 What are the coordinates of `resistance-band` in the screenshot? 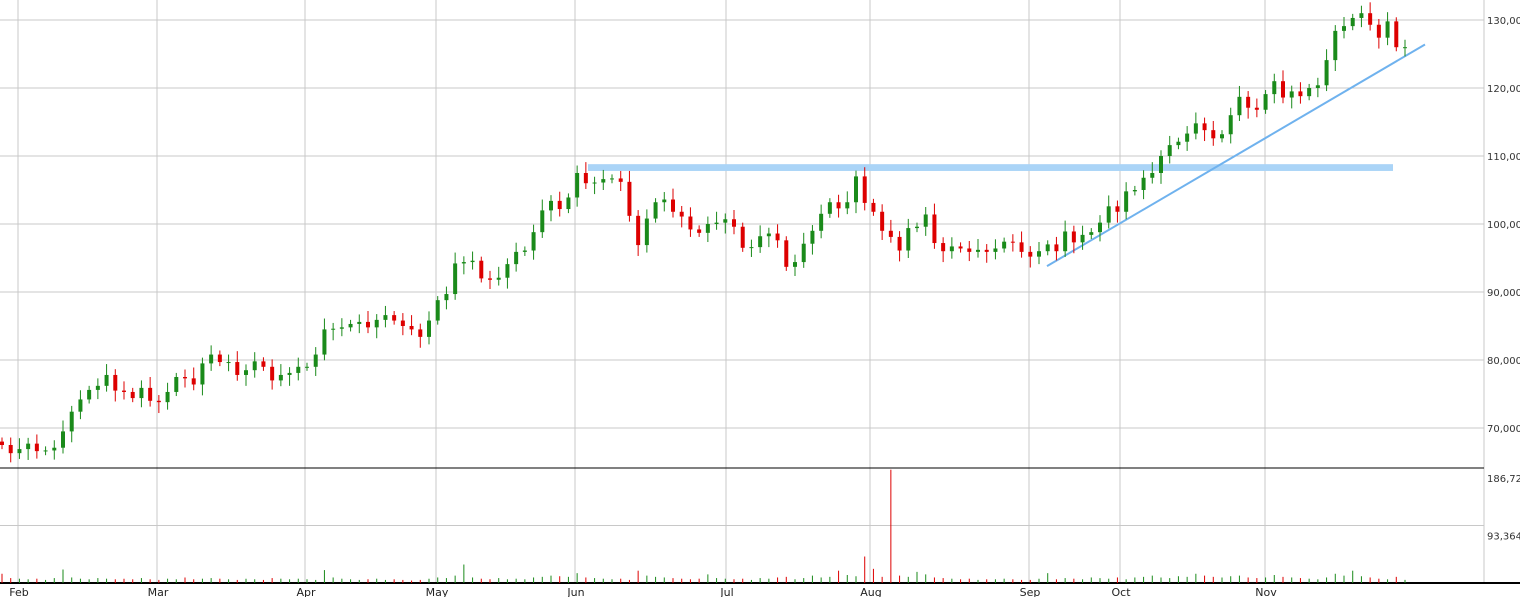 It's located at (990, 167).